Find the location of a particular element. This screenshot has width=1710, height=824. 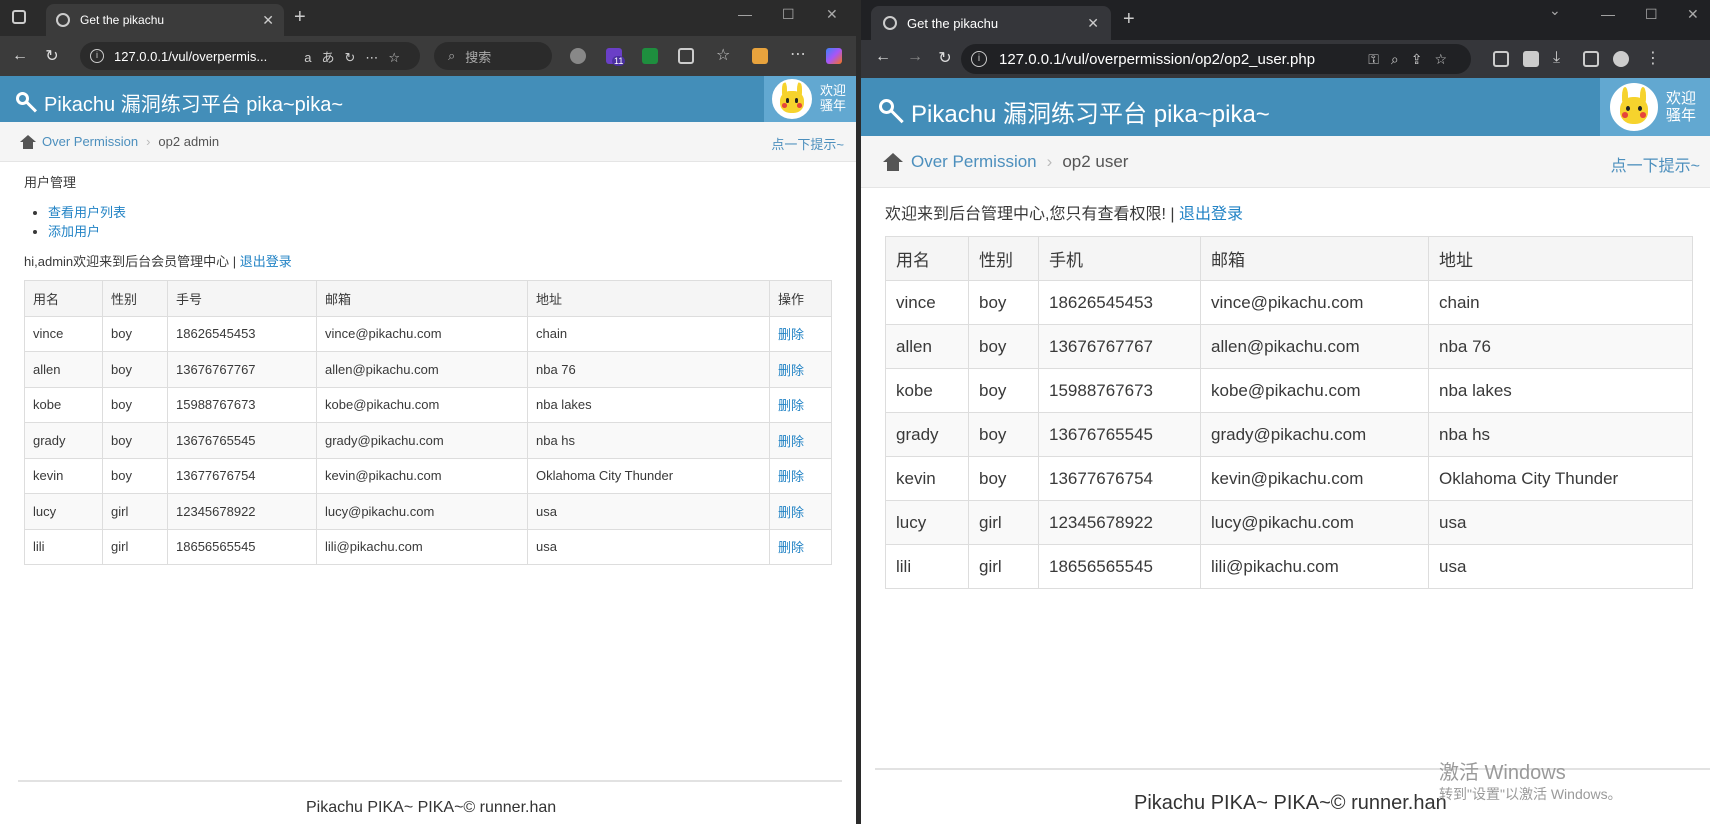

extension-circle-icon is located at coordinates (578, 56).